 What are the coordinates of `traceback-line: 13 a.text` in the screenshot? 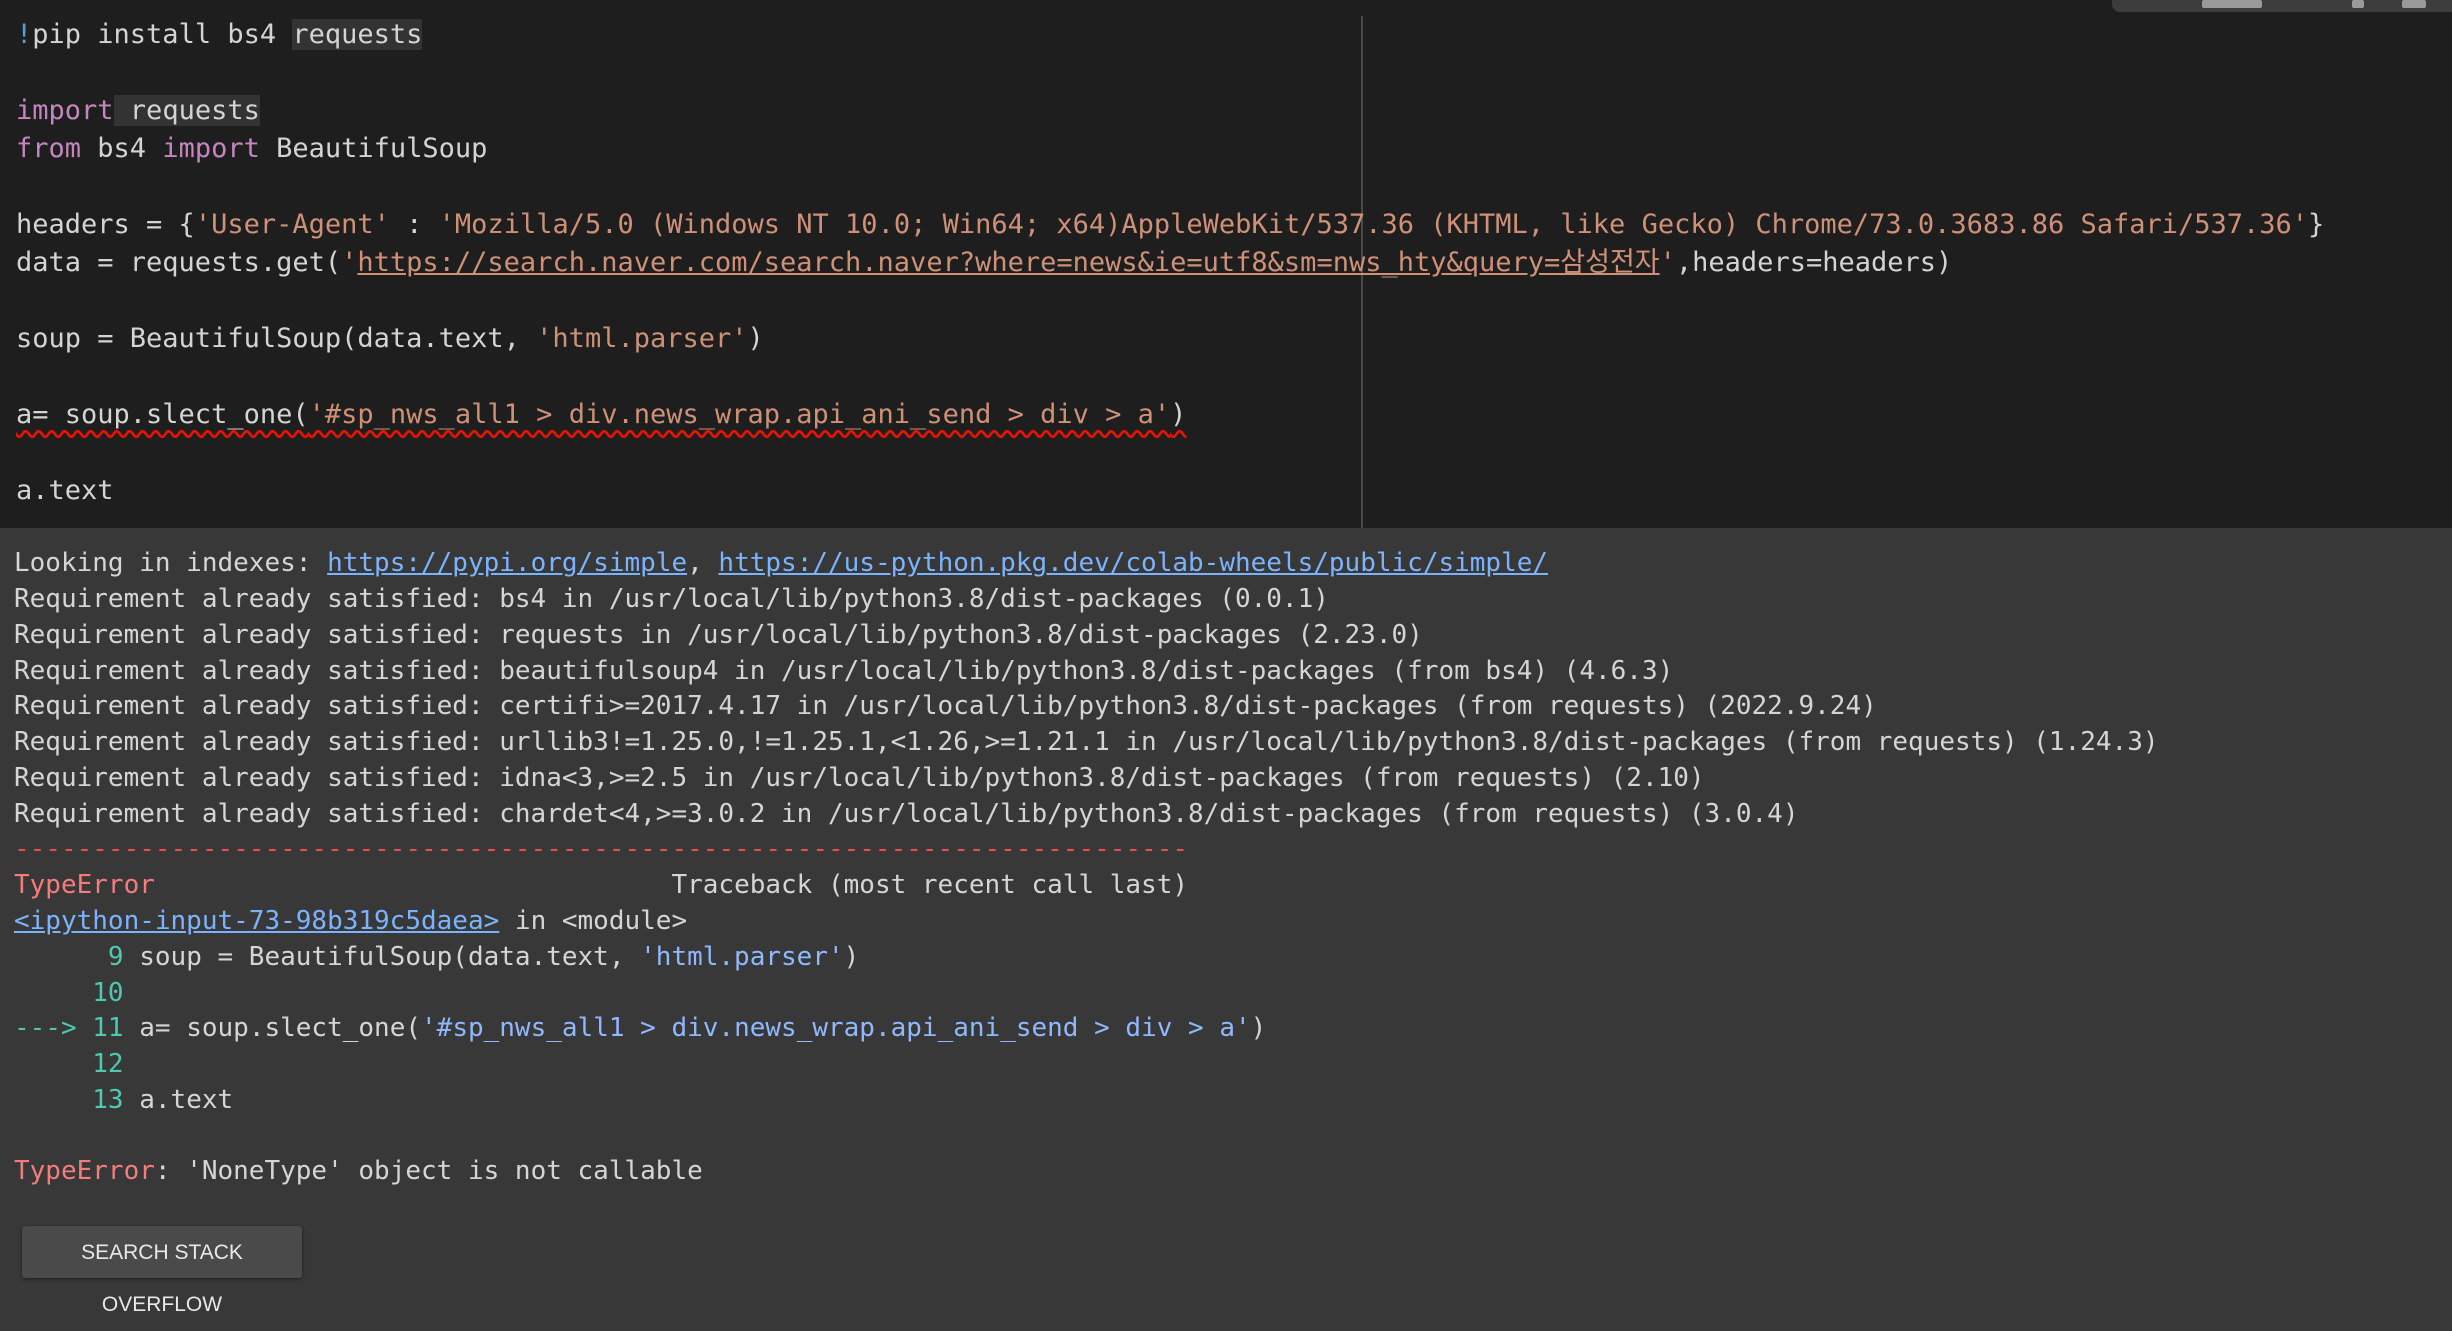 It's located at (163, 1100).